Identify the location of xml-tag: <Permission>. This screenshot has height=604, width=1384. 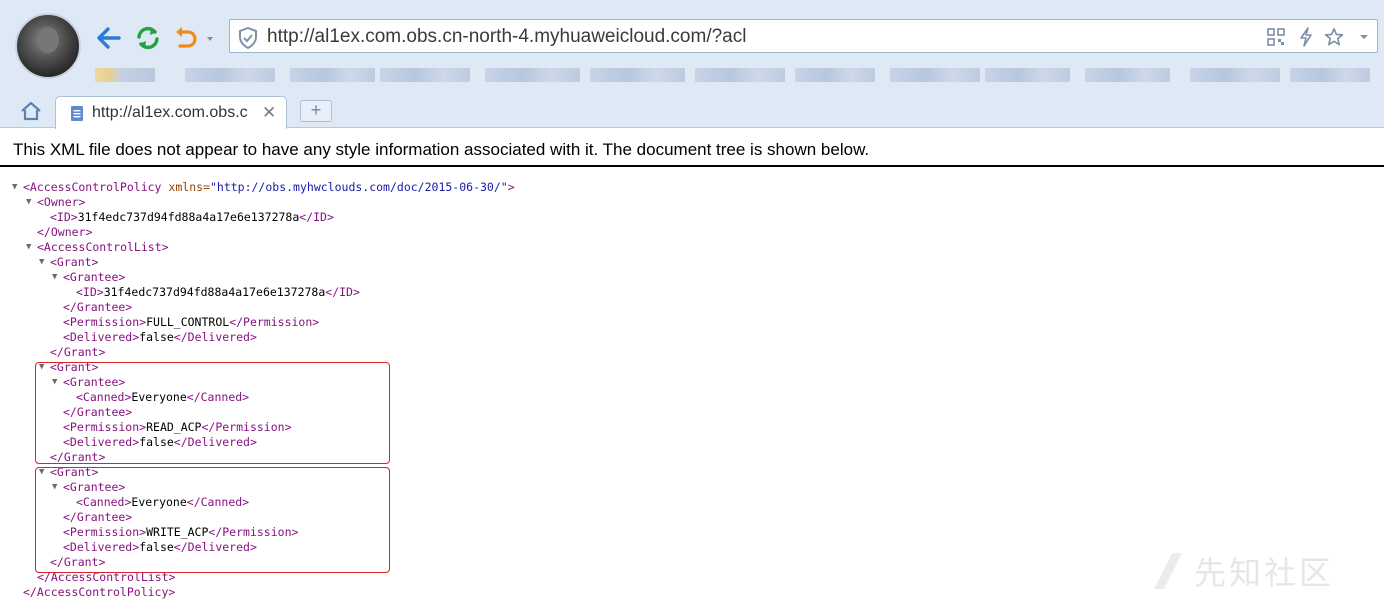
(105, 322).